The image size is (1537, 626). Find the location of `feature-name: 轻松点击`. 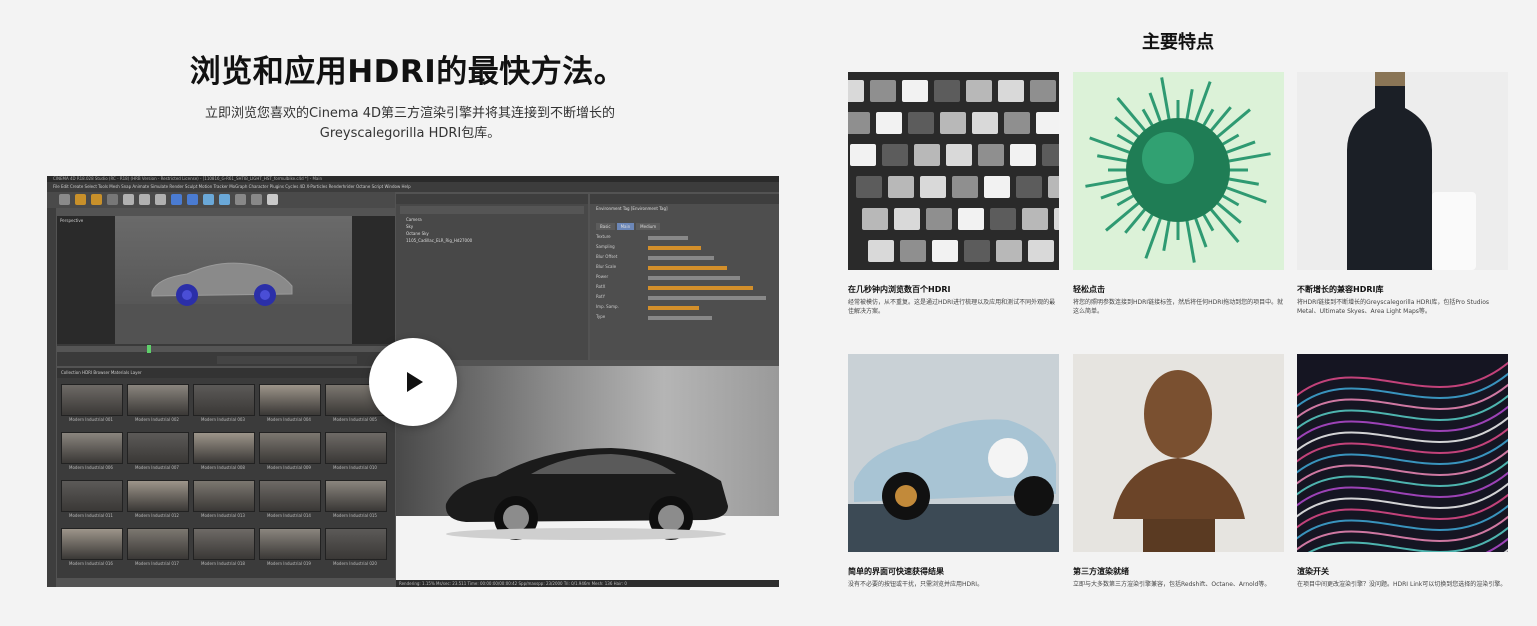

feature-name: 轻松点击 is located at coordinates (1089, 289).